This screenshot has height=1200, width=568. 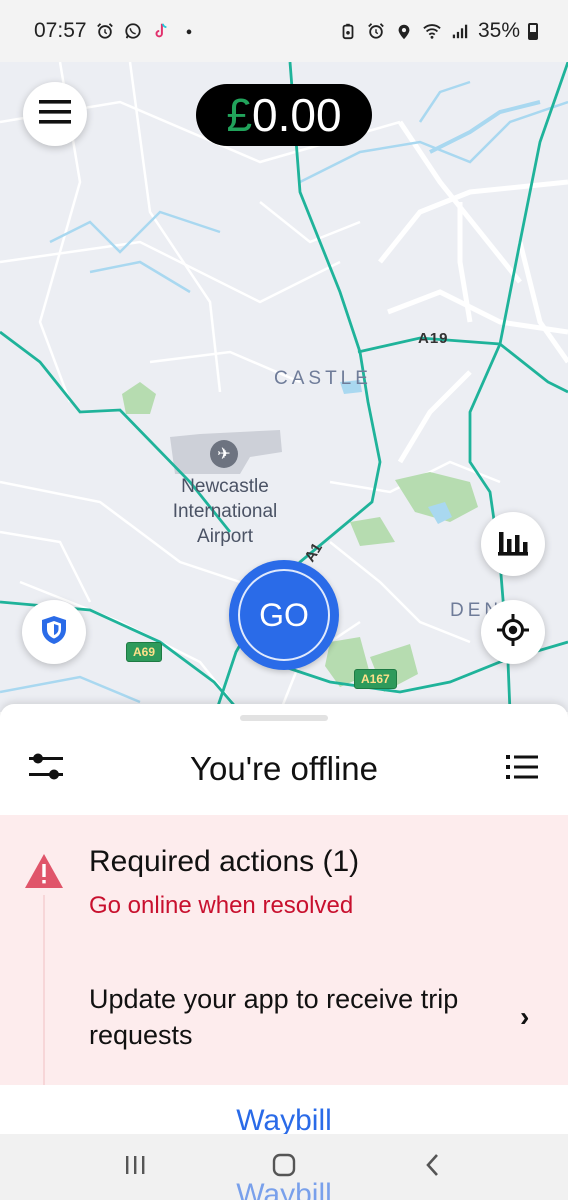 What do you see at coordinates (224, 861) in the screenshot?
I see `required-actions-title: Required actions (1)` at bounding box center [224, 861].